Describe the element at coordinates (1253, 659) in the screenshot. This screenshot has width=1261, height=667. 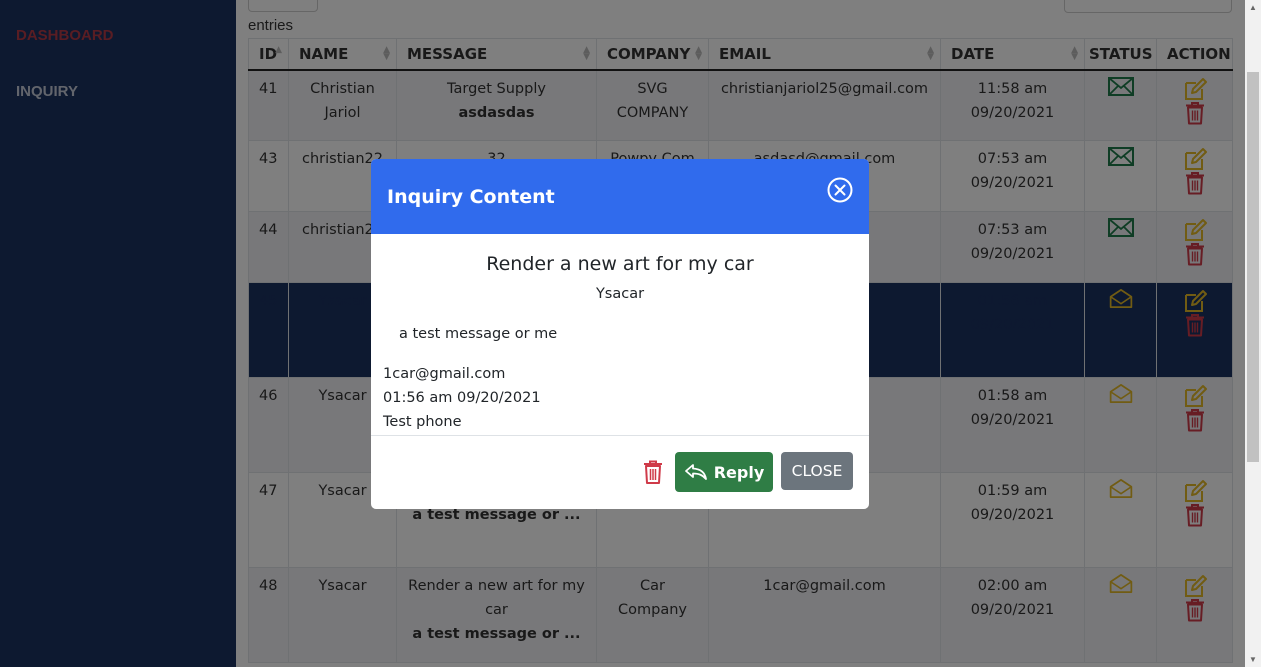
I see `scroll-down-arrow: ▼` at that location.